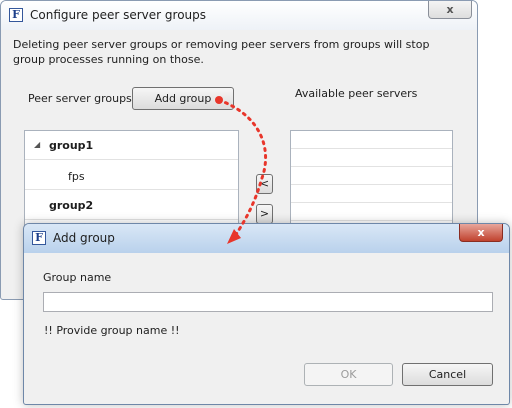  What do you see at coordinates (266, 238) in the screenshot?
I see `dialog-title-bar: F Add group x` at bounding box center [266, 238].